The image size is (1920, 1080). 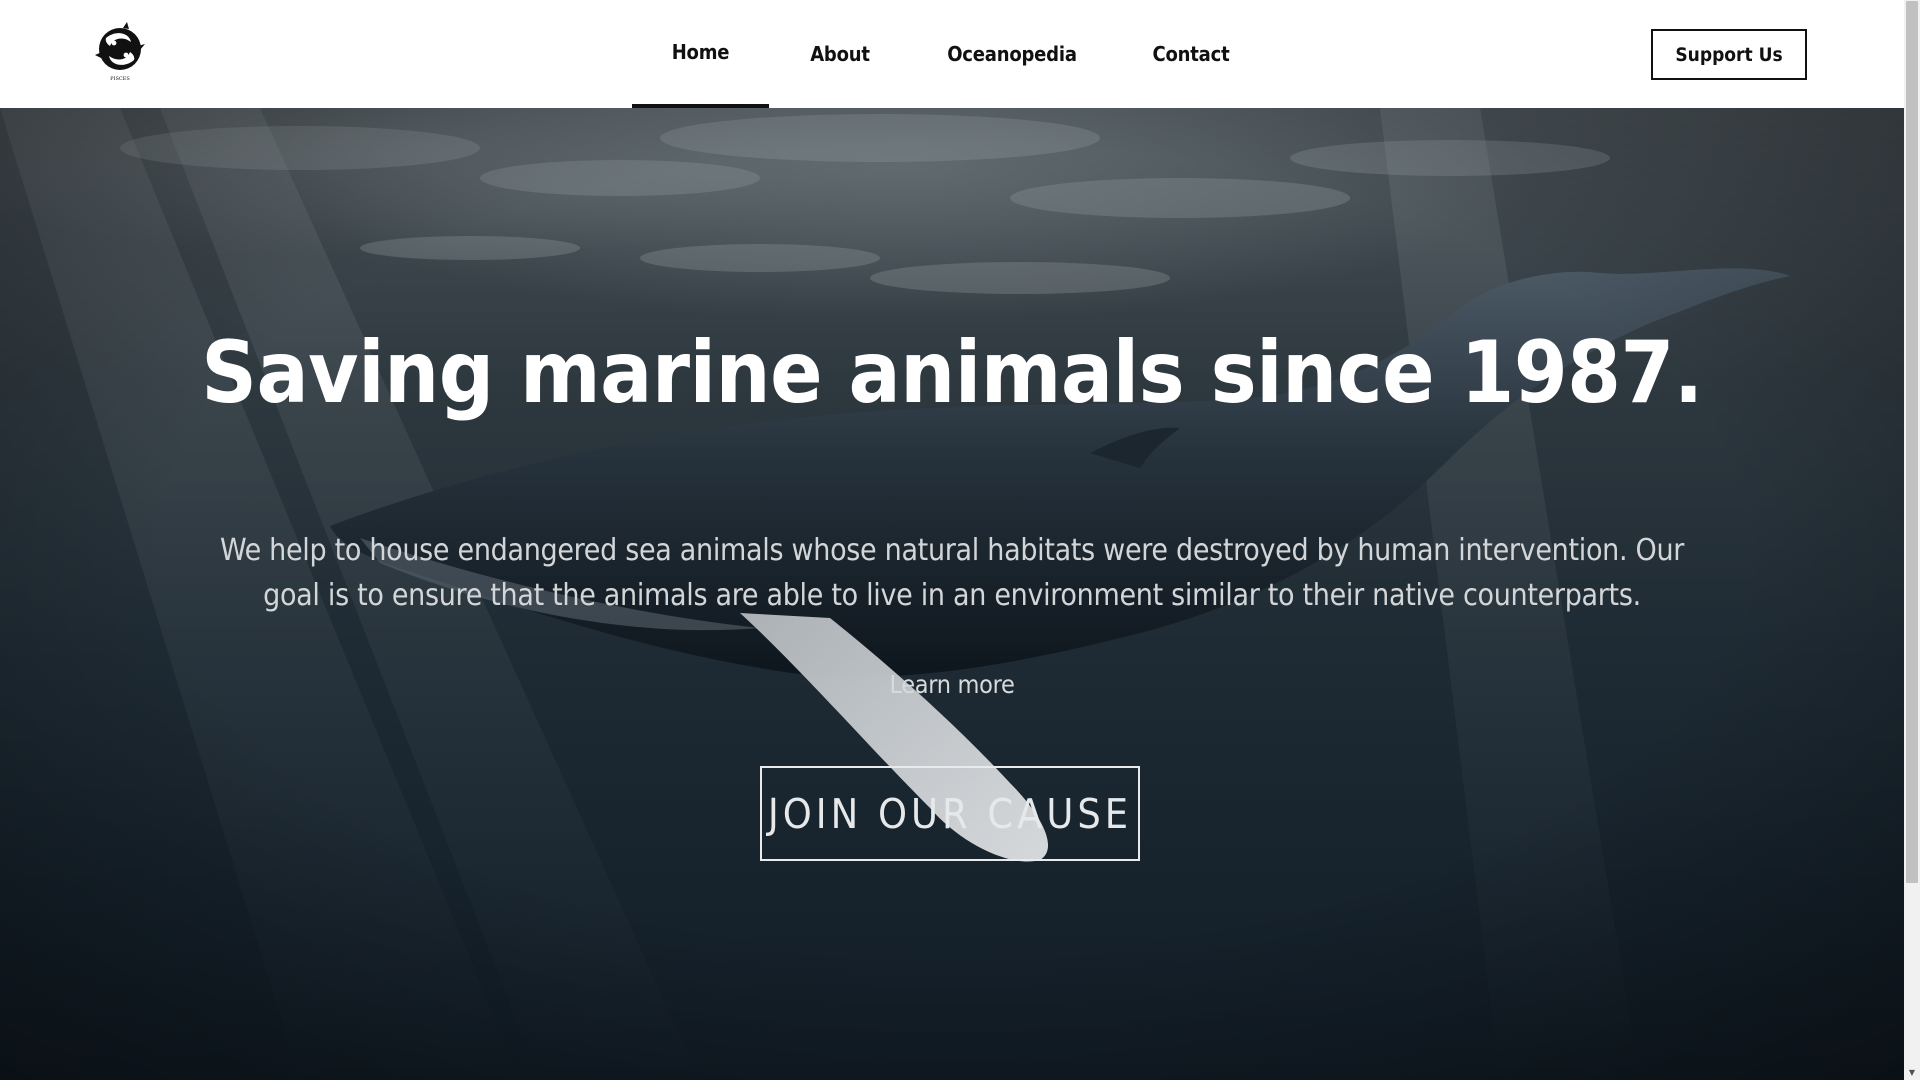 I want to click on join-our-cause-button: JOIN OUR CAUSE, so click(x=950, y=813).